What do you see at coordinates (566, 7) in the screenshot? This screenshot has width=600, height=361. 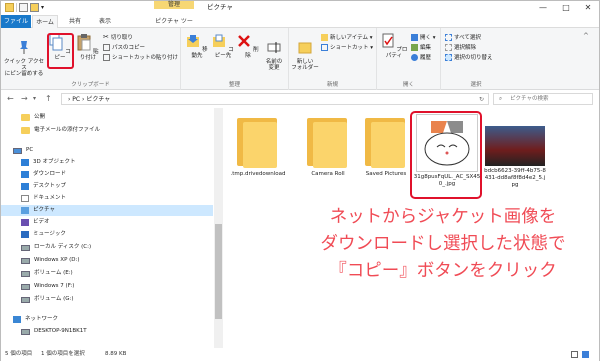 I see `maximize-button: □` at bounding box center [566, 7].